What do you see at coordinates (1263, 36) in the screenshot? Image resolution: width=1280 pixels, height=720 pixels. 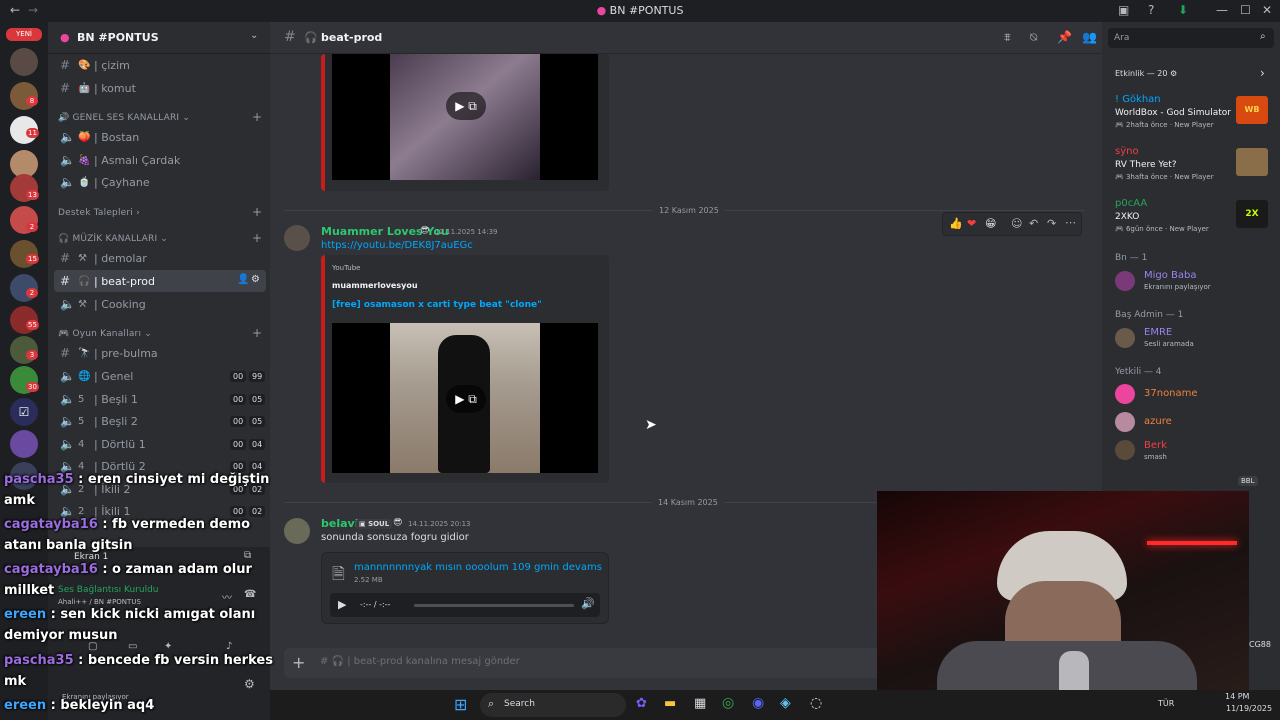 I see `search-icon: ⌕` at bounding box center [1263, 36].